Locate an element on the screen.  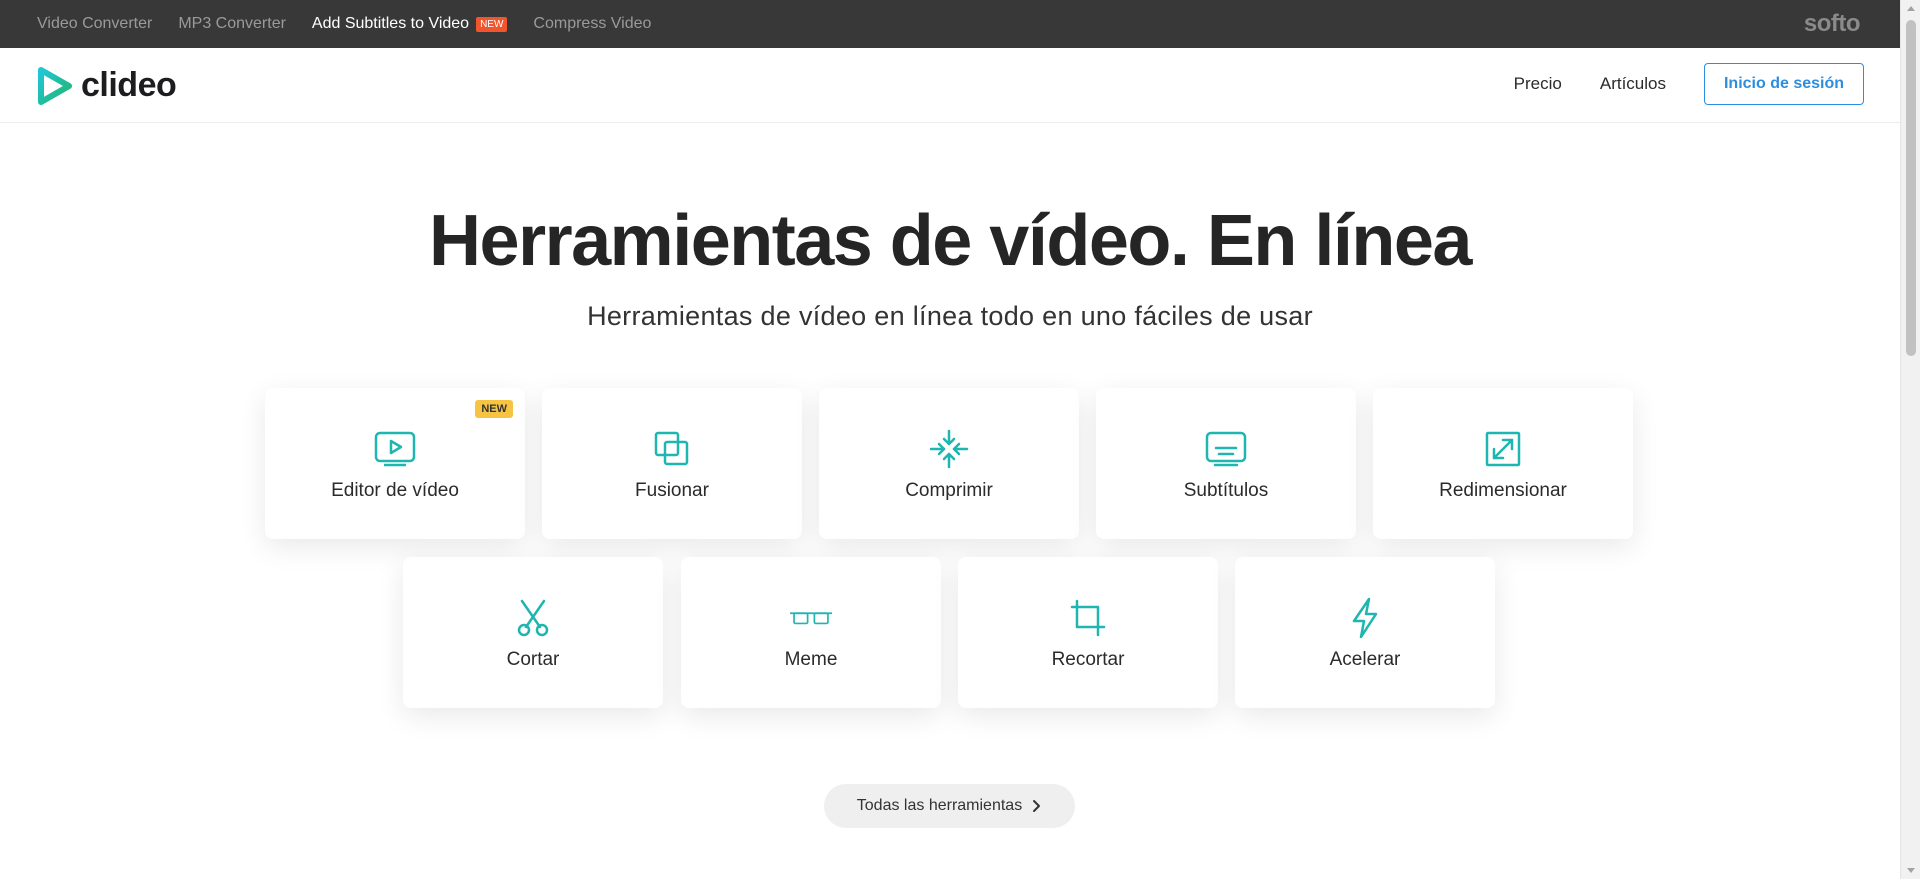
tool-label: Editor de vídeo is located at coordinates (395, 490).